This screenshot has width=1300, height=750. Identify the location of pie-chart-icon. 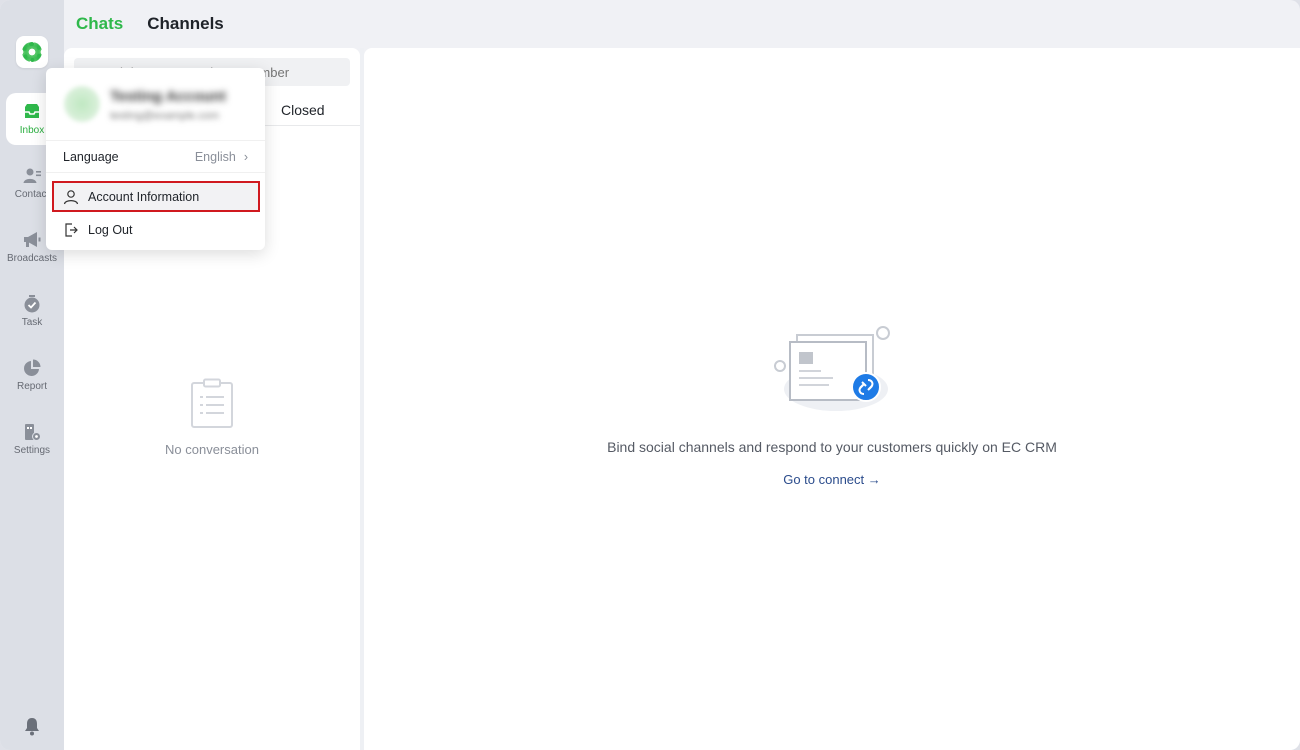
(32, 367).